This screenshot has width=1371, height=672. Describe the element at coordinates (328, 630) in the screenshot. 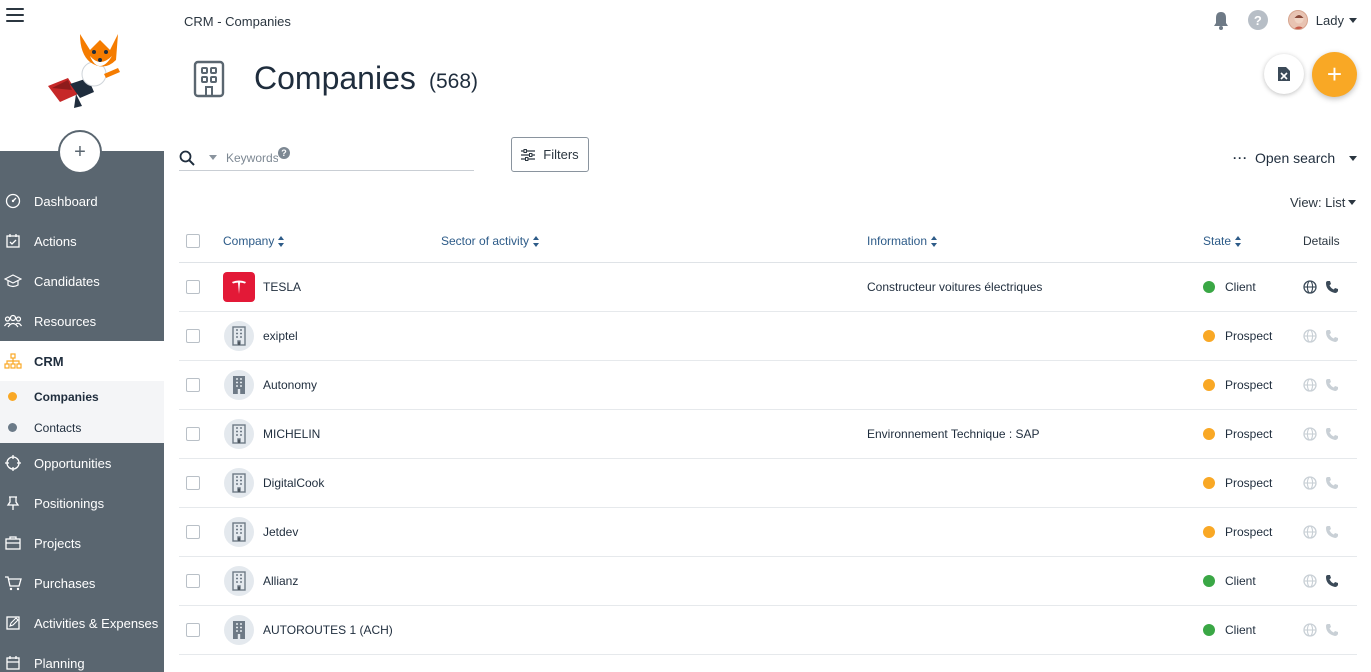

I see `company-name: AUTOROUTES 1 (ACH)` at that location.